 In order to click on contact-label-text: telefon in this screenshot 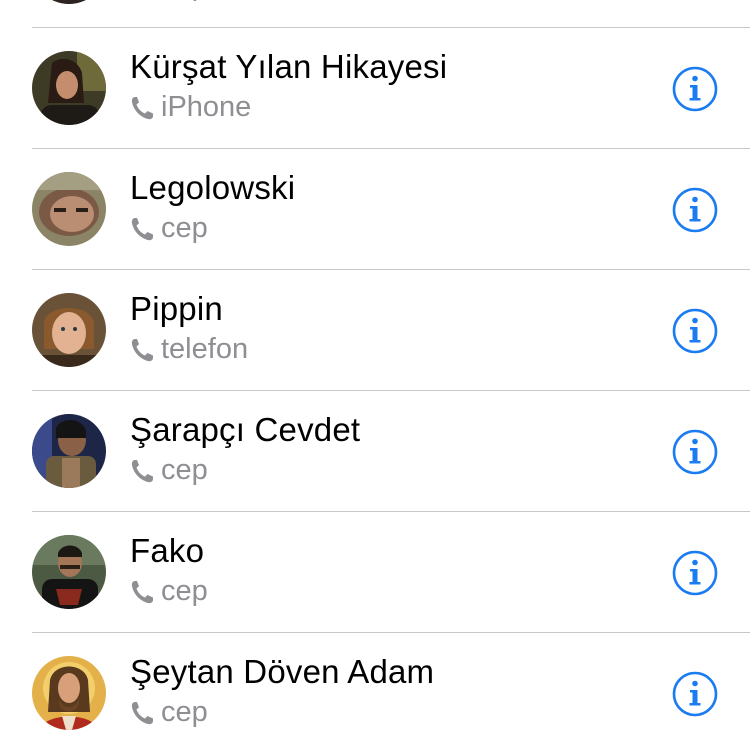, I will do `click(205, 349)`.